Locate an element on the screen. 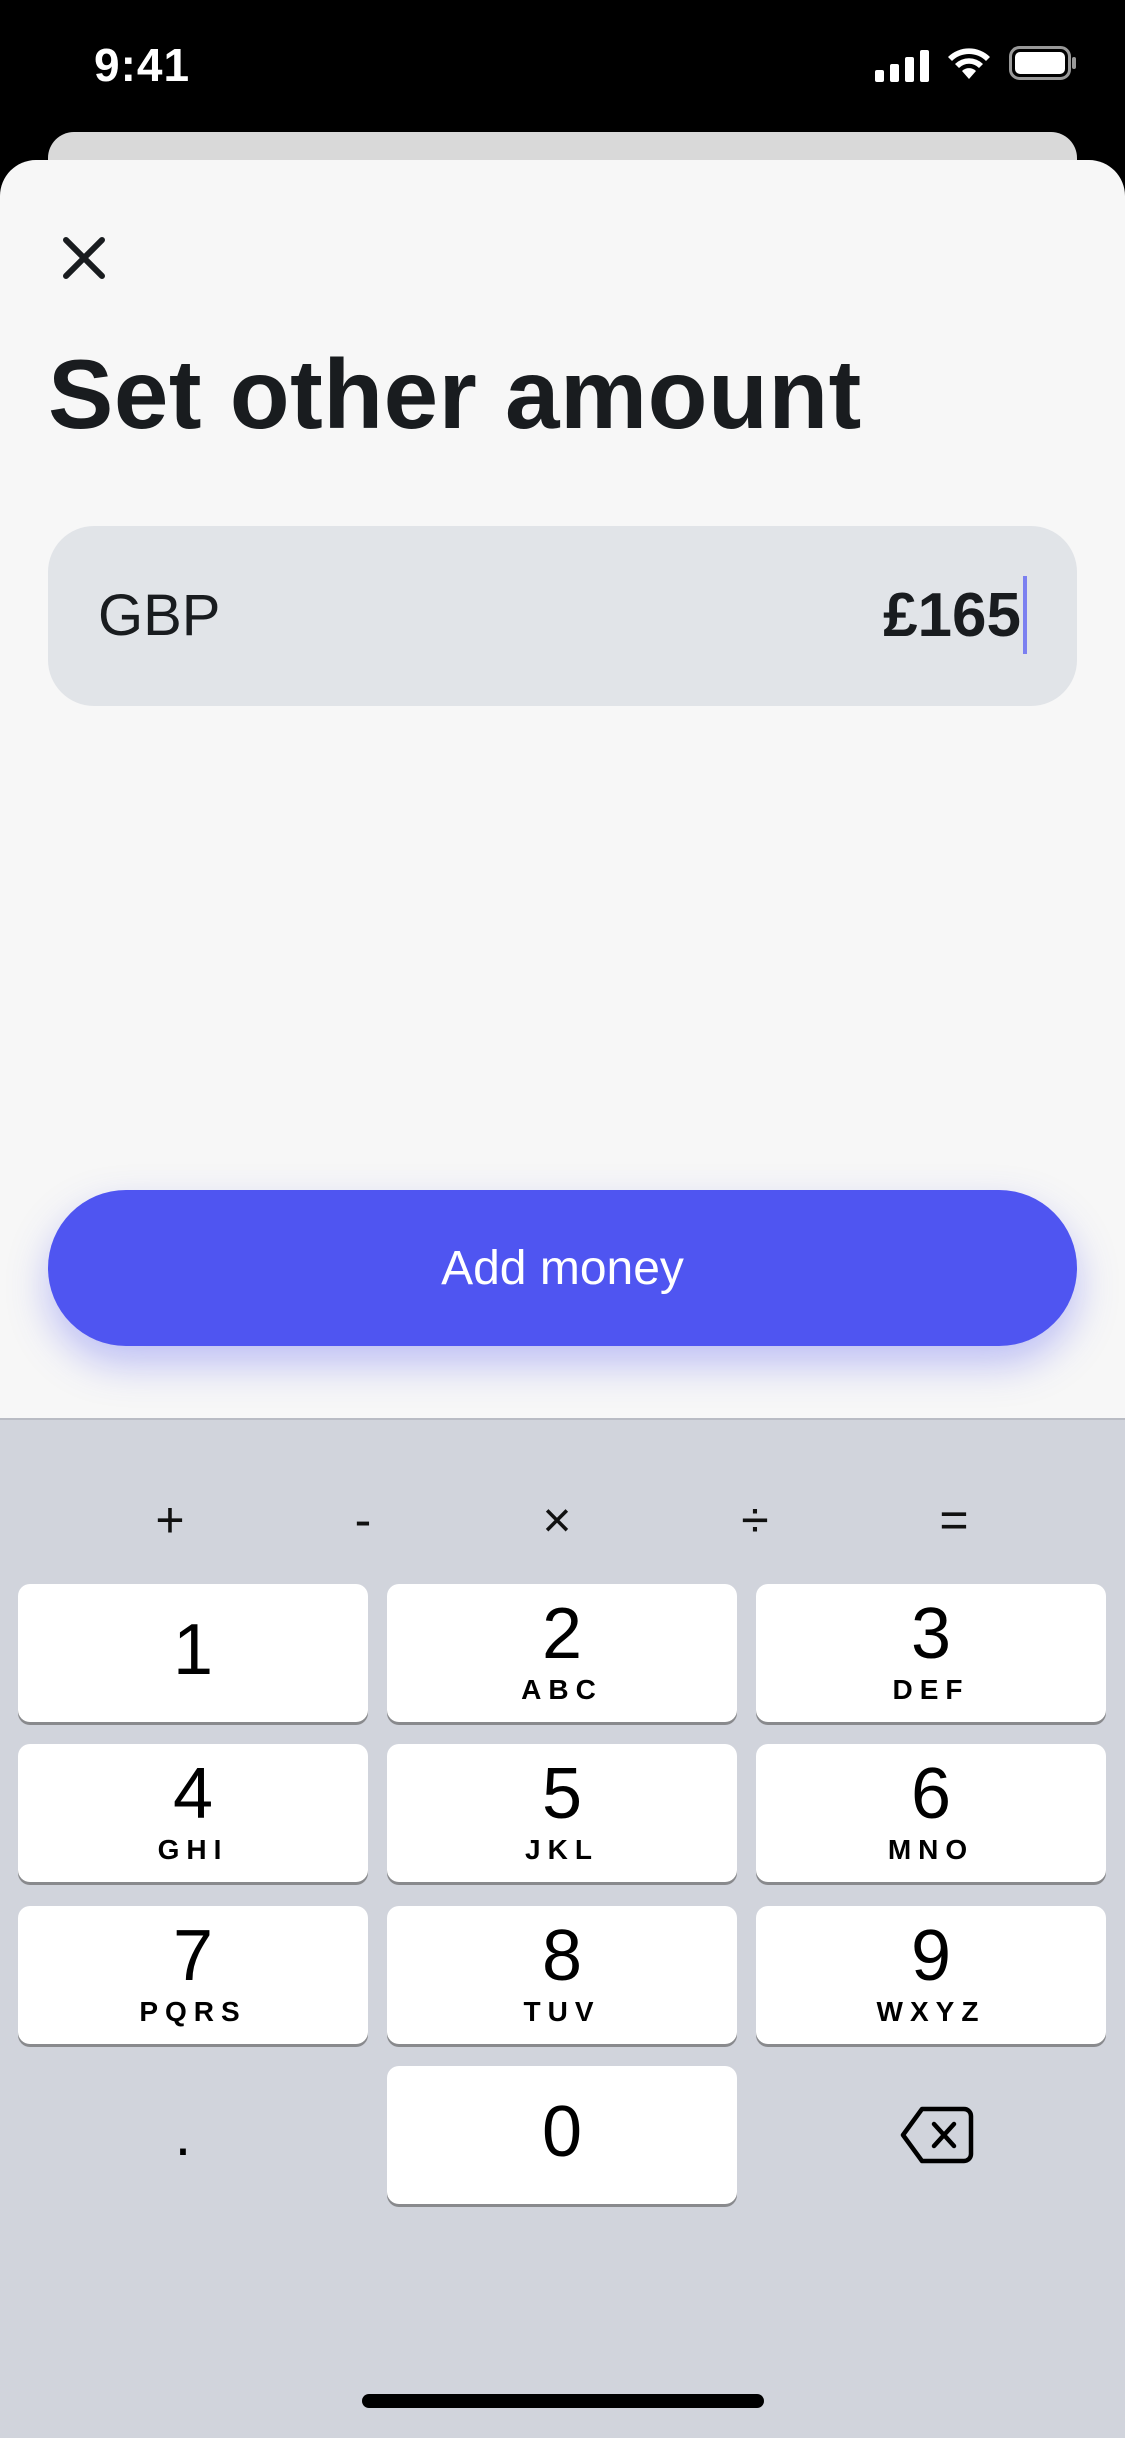 The width and height of the screenshot is (1125, 2438). backspace-key is located at coordinates (937, 2135).